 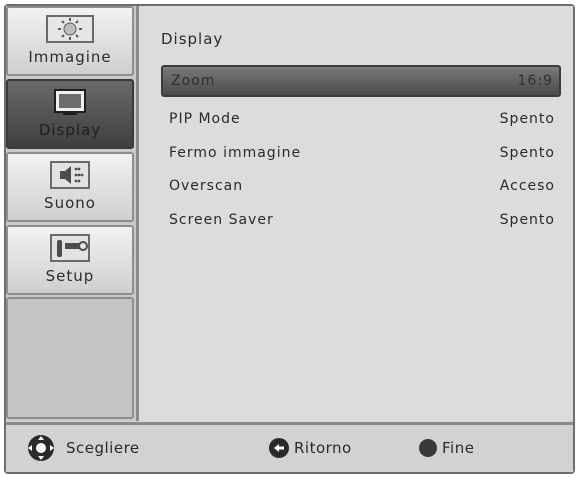 I want to click on menu-row-pip-mode: PIP Mode Spento, so click(x=361, y=120).